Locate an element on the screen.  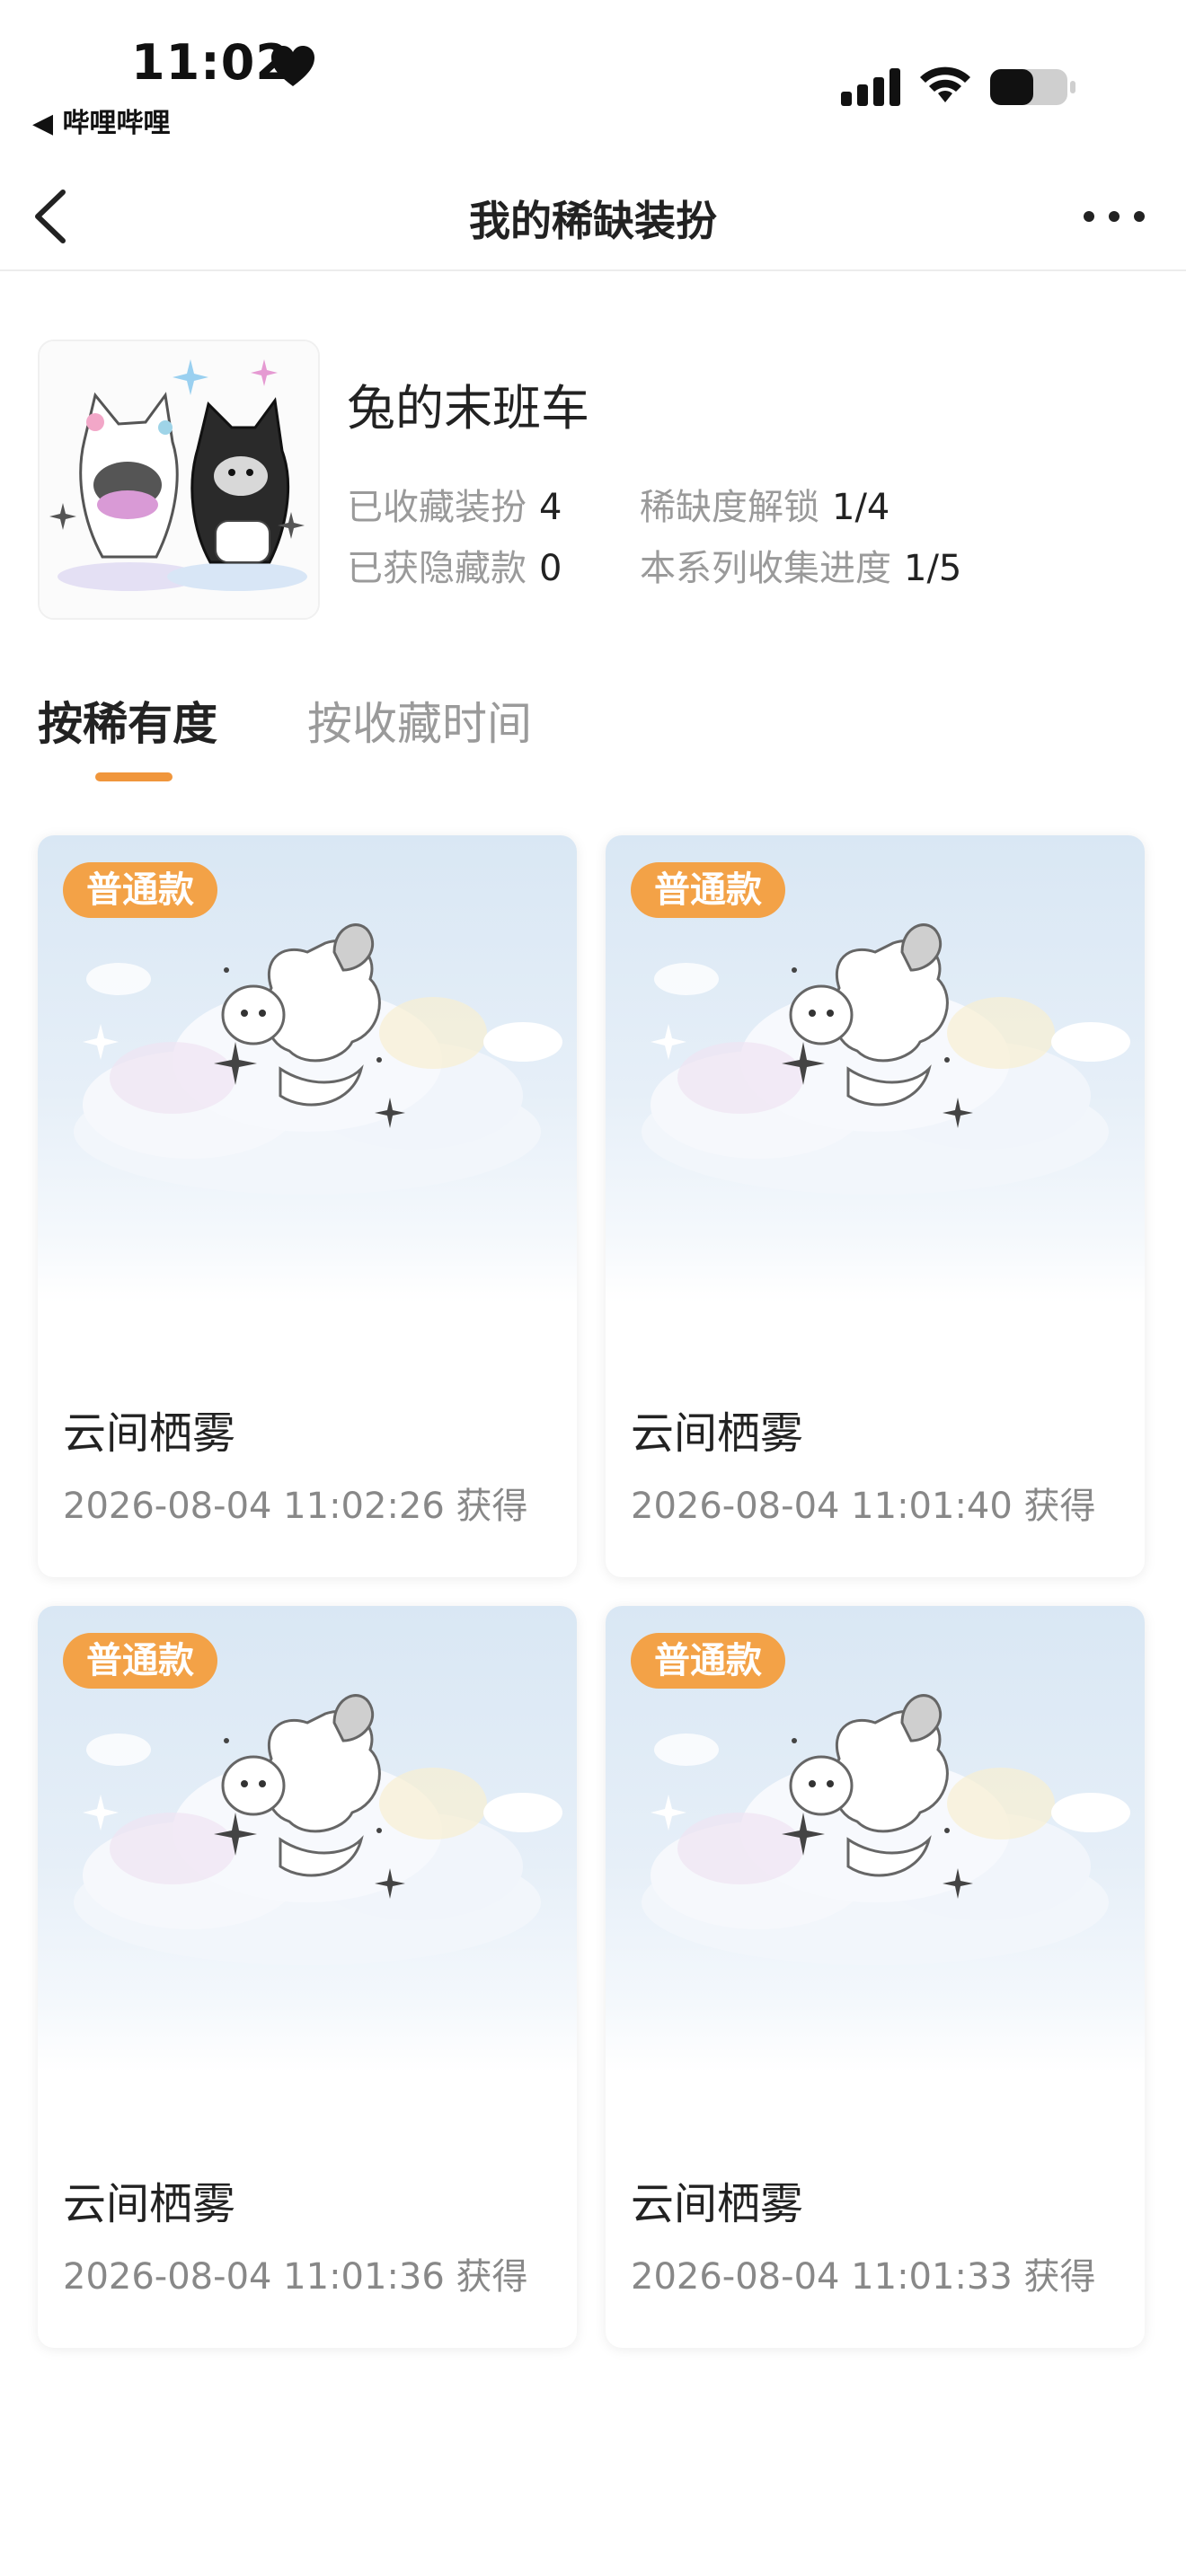
collection-card: 普通款 云间栖雾 2026-08-04 11:01:36 获得 is located at coordinates (307, 1977).